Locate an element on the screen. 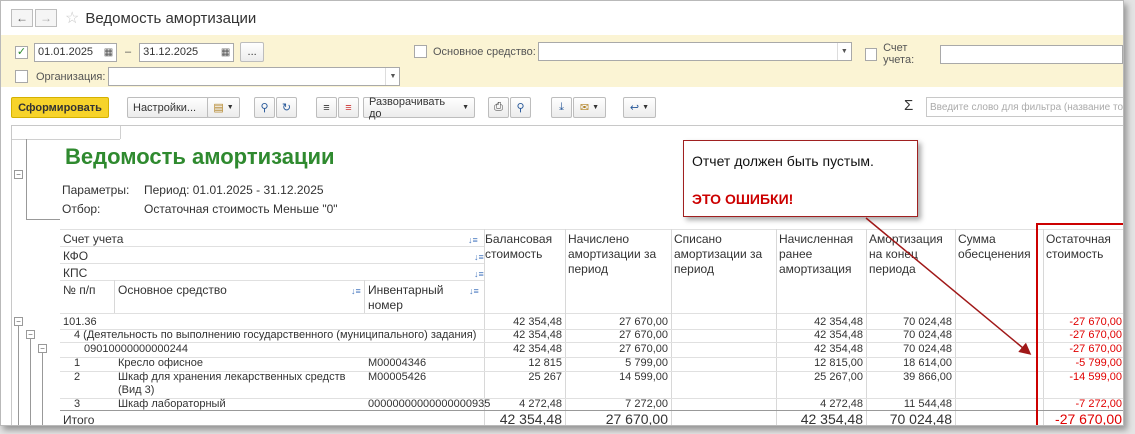  annotation-arrow is located at coordinates (948, 286).